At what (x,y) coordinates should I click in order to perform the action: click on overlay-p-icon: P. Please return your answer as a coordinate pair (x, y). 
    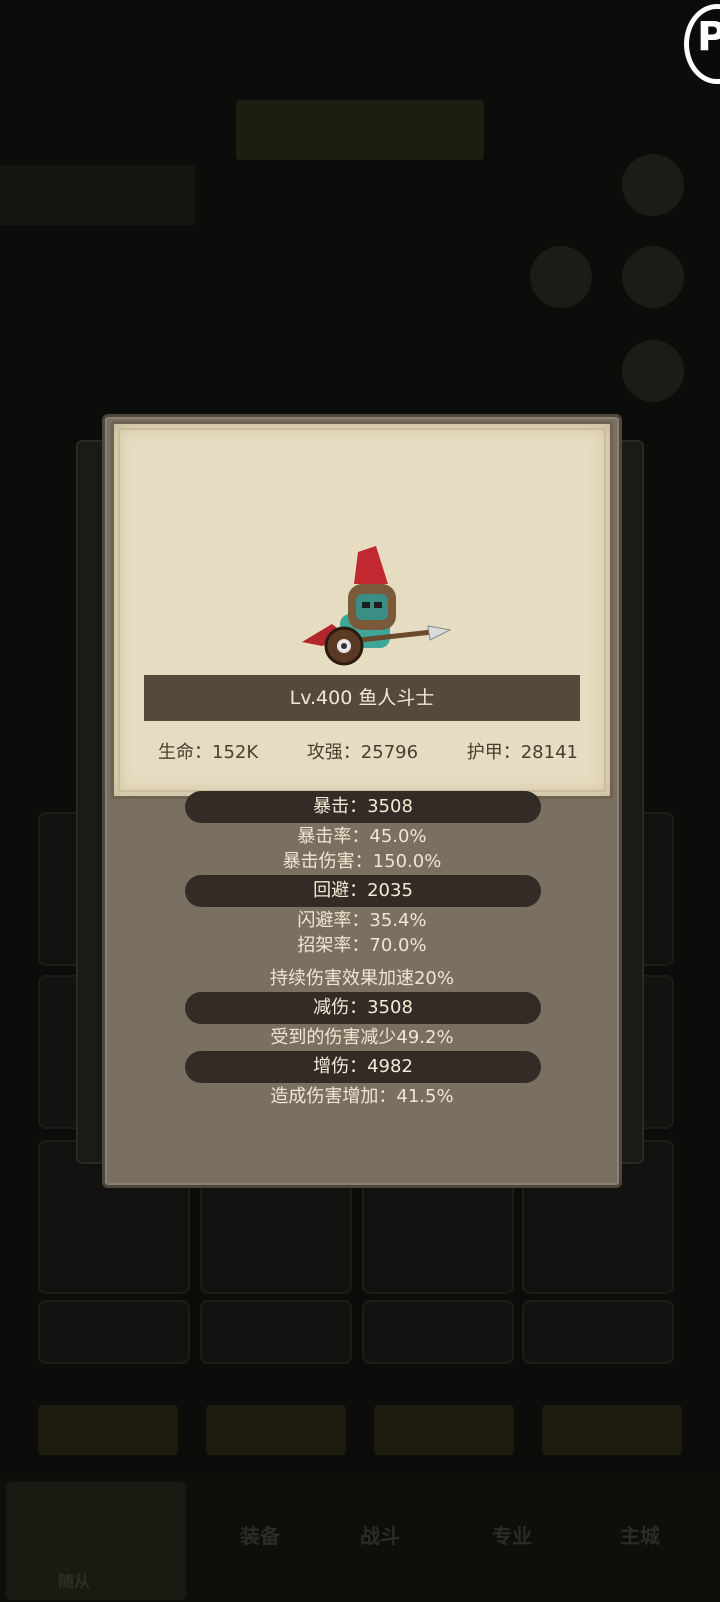
    Looking at the image, I should click on (708, 37).